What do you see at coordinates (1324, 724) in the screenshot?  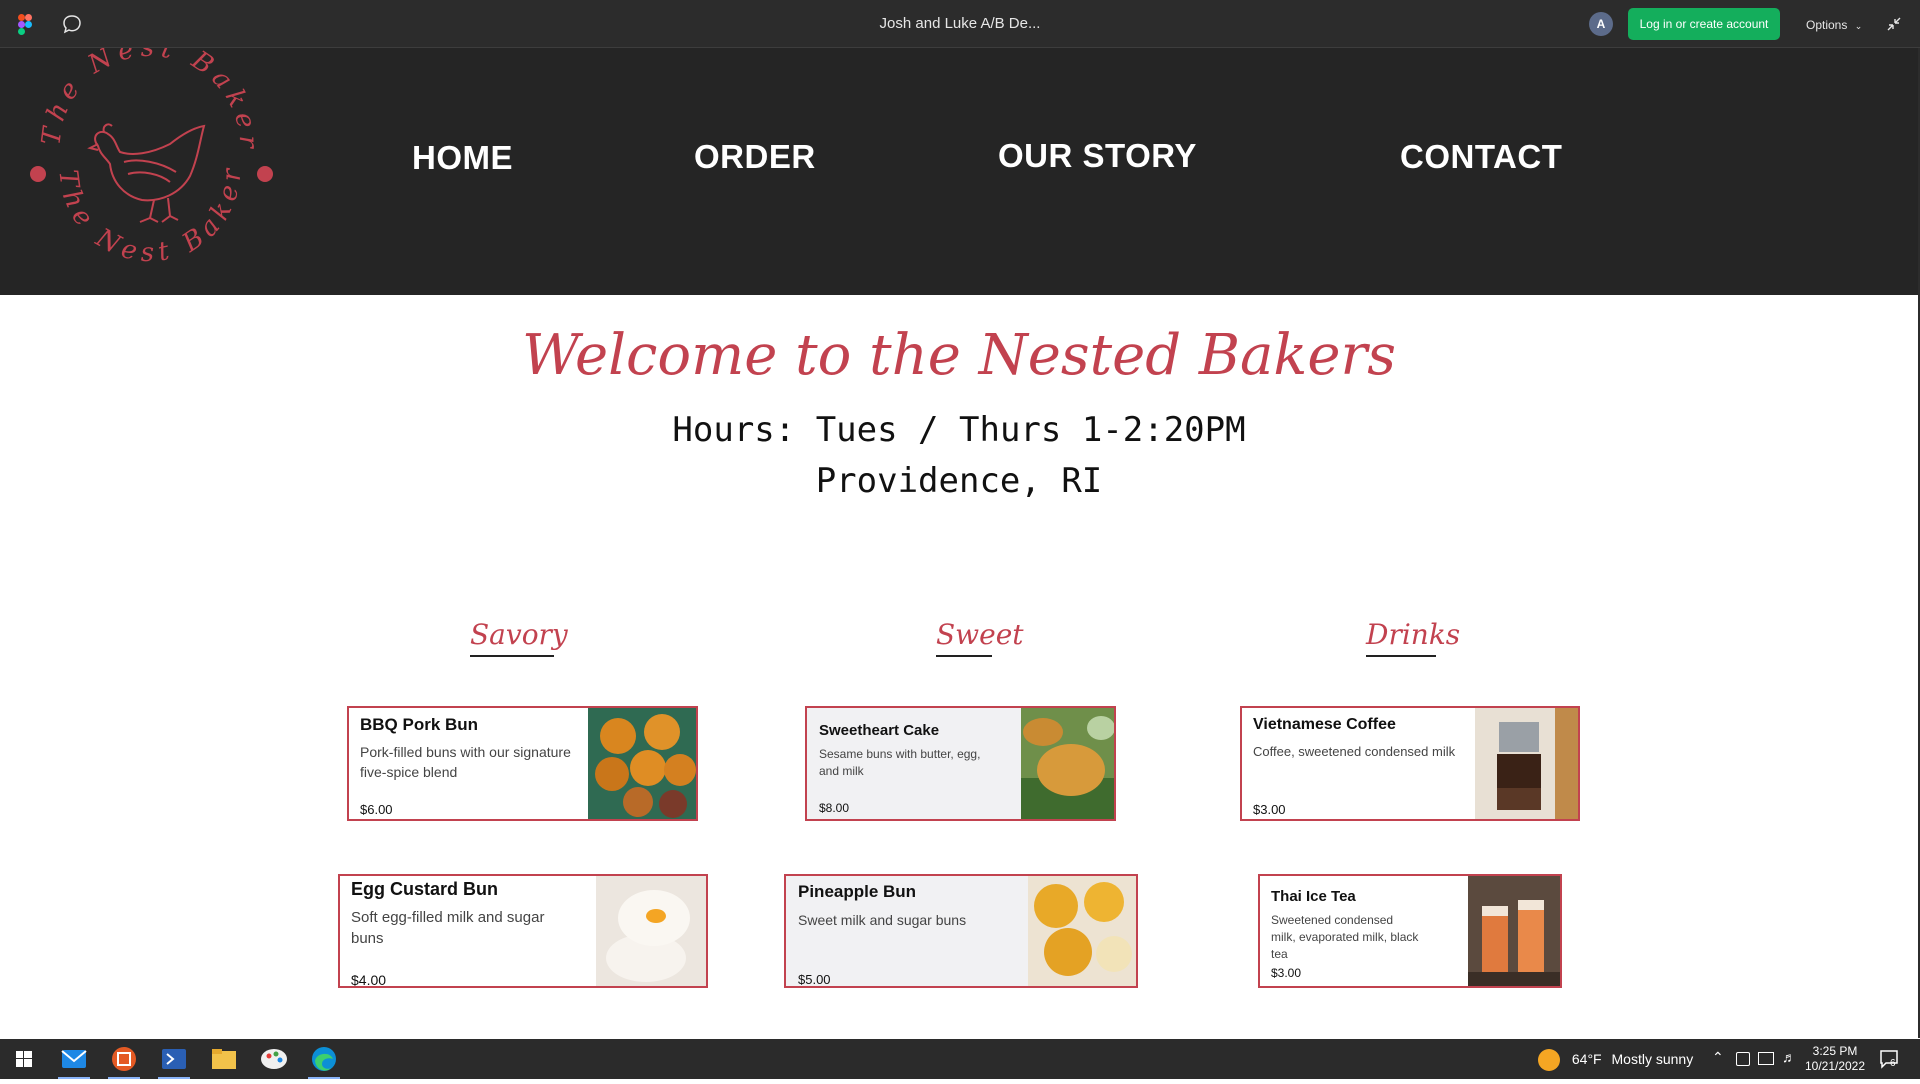 I see `item-name: Vietnamese Coffee` at bounding box center [1324, 724].